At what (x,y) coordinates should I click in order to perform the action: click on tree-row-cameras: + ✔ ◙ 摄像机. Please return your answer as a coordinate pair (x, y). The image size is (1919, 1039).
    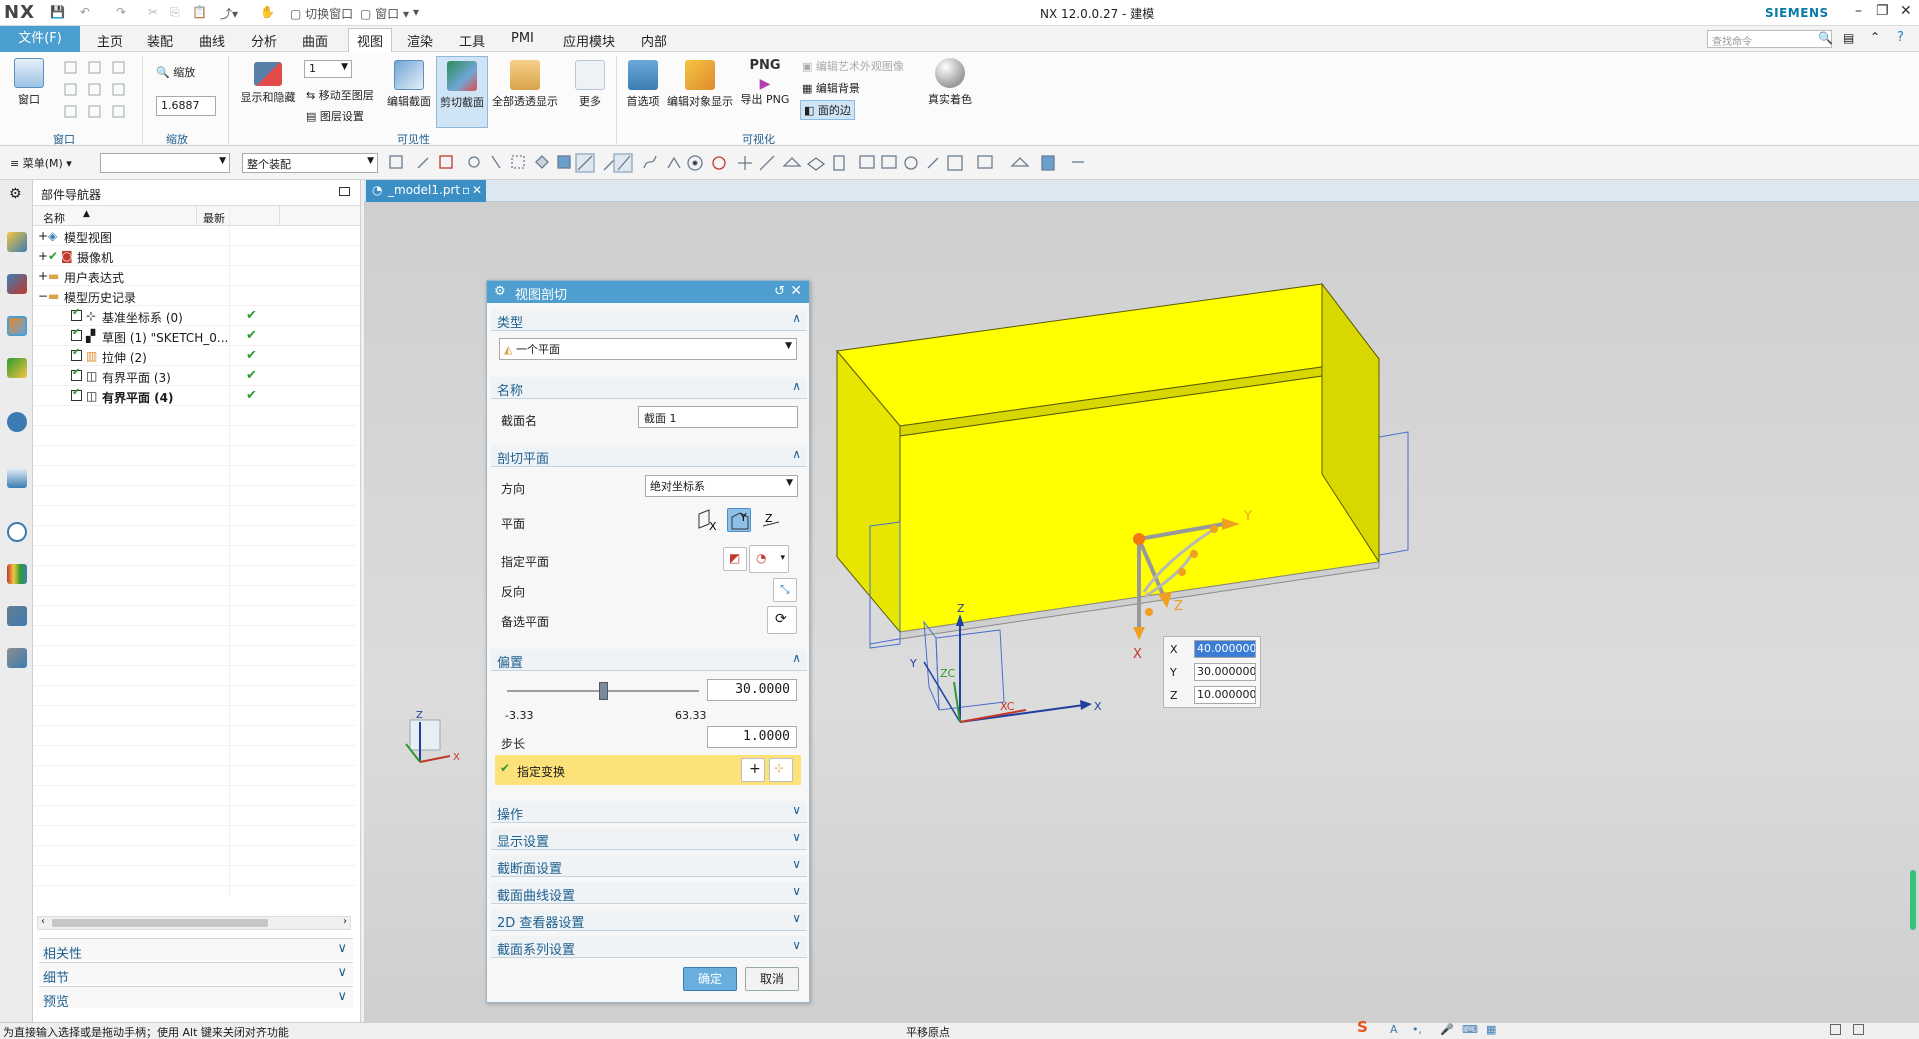
    Looking at the image, I should click on (196, 256).